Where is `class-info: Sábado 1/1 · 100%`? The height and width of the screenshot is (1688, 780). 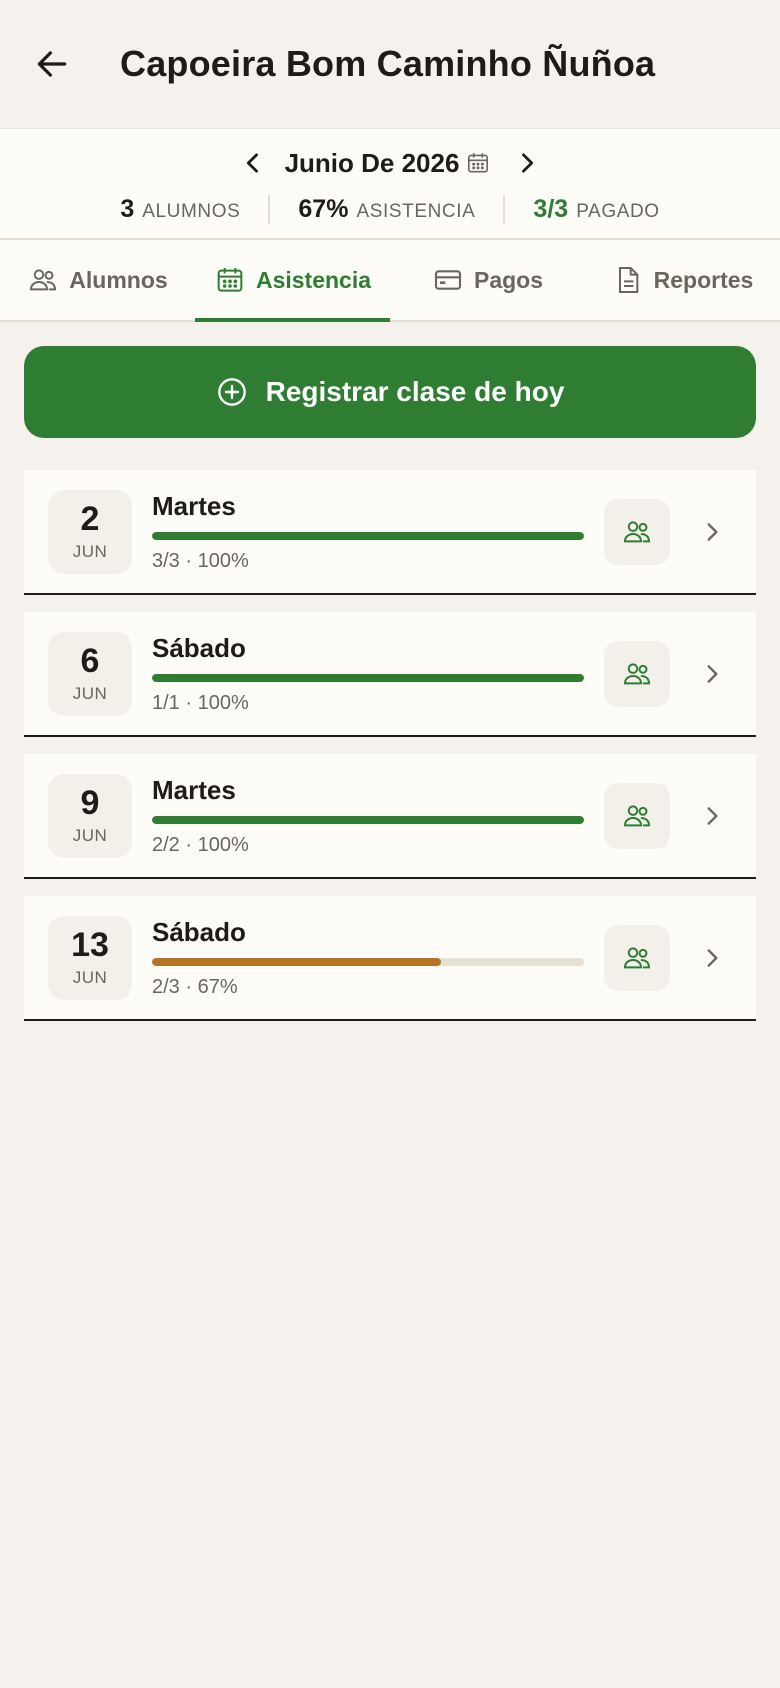
class-info: Sábado 1/1 · 100% is located at coordinates (368, 674).